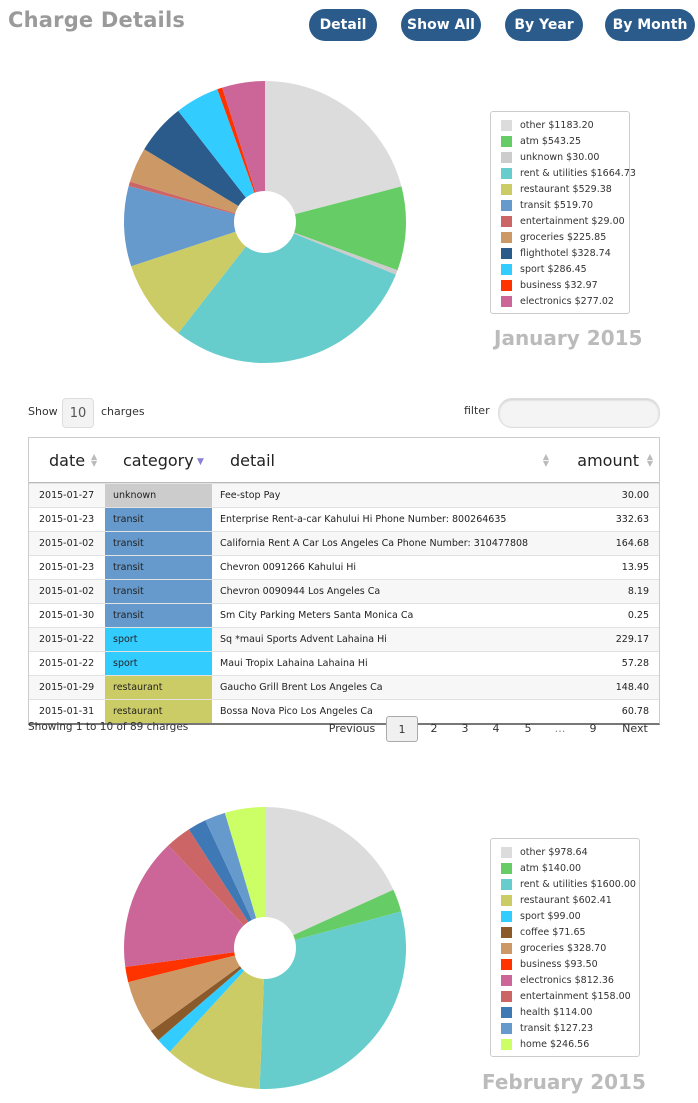 The image size is (698, 1103). I want to click on page-length-select: 10, so click(78, 413).